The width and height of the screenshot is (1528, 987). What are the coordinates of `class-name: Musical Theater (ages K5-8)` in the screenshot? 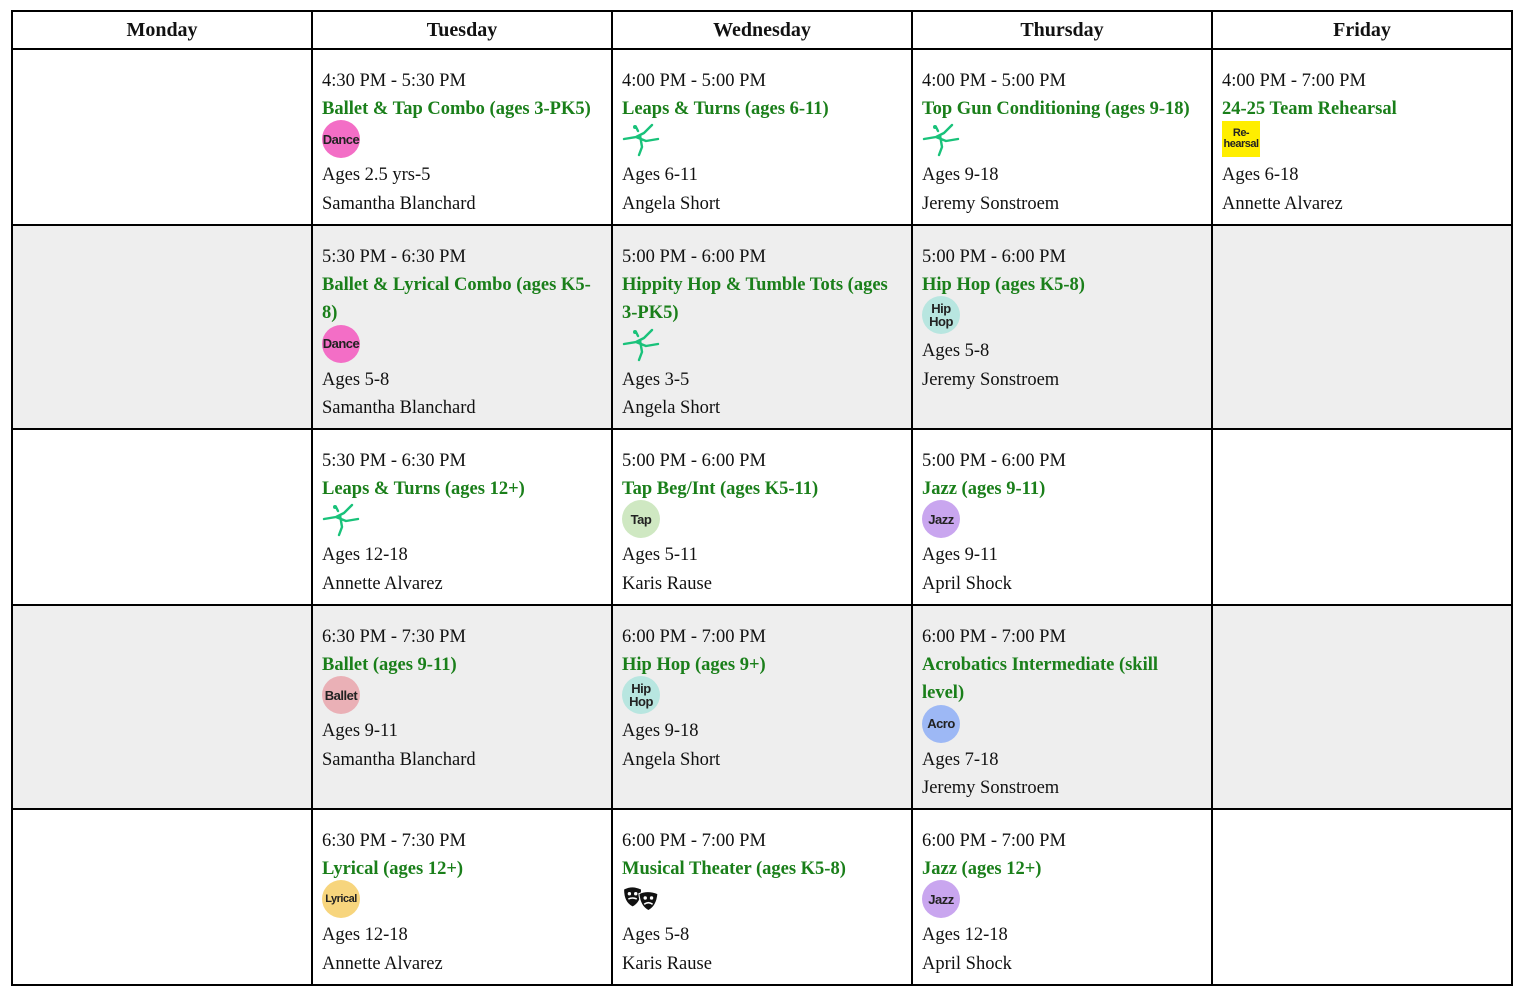 It's located at (734, 869).